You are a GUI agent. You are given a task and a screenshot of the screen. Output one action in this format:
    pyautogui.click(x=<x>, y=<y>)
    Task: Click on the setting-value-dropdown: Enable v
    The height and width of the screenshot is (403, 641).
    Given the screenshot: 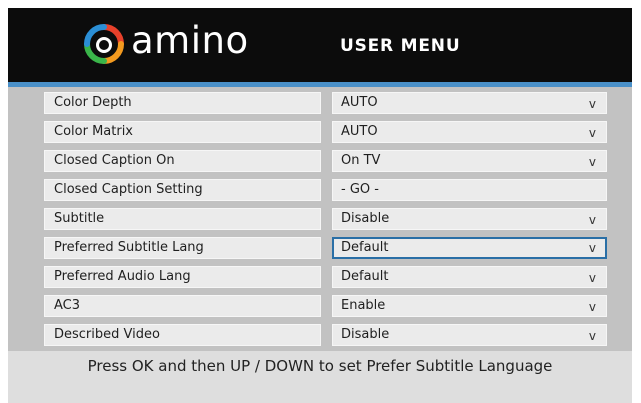 What is the action you would take?
    pyautogui.click(x=469, y=306)
    